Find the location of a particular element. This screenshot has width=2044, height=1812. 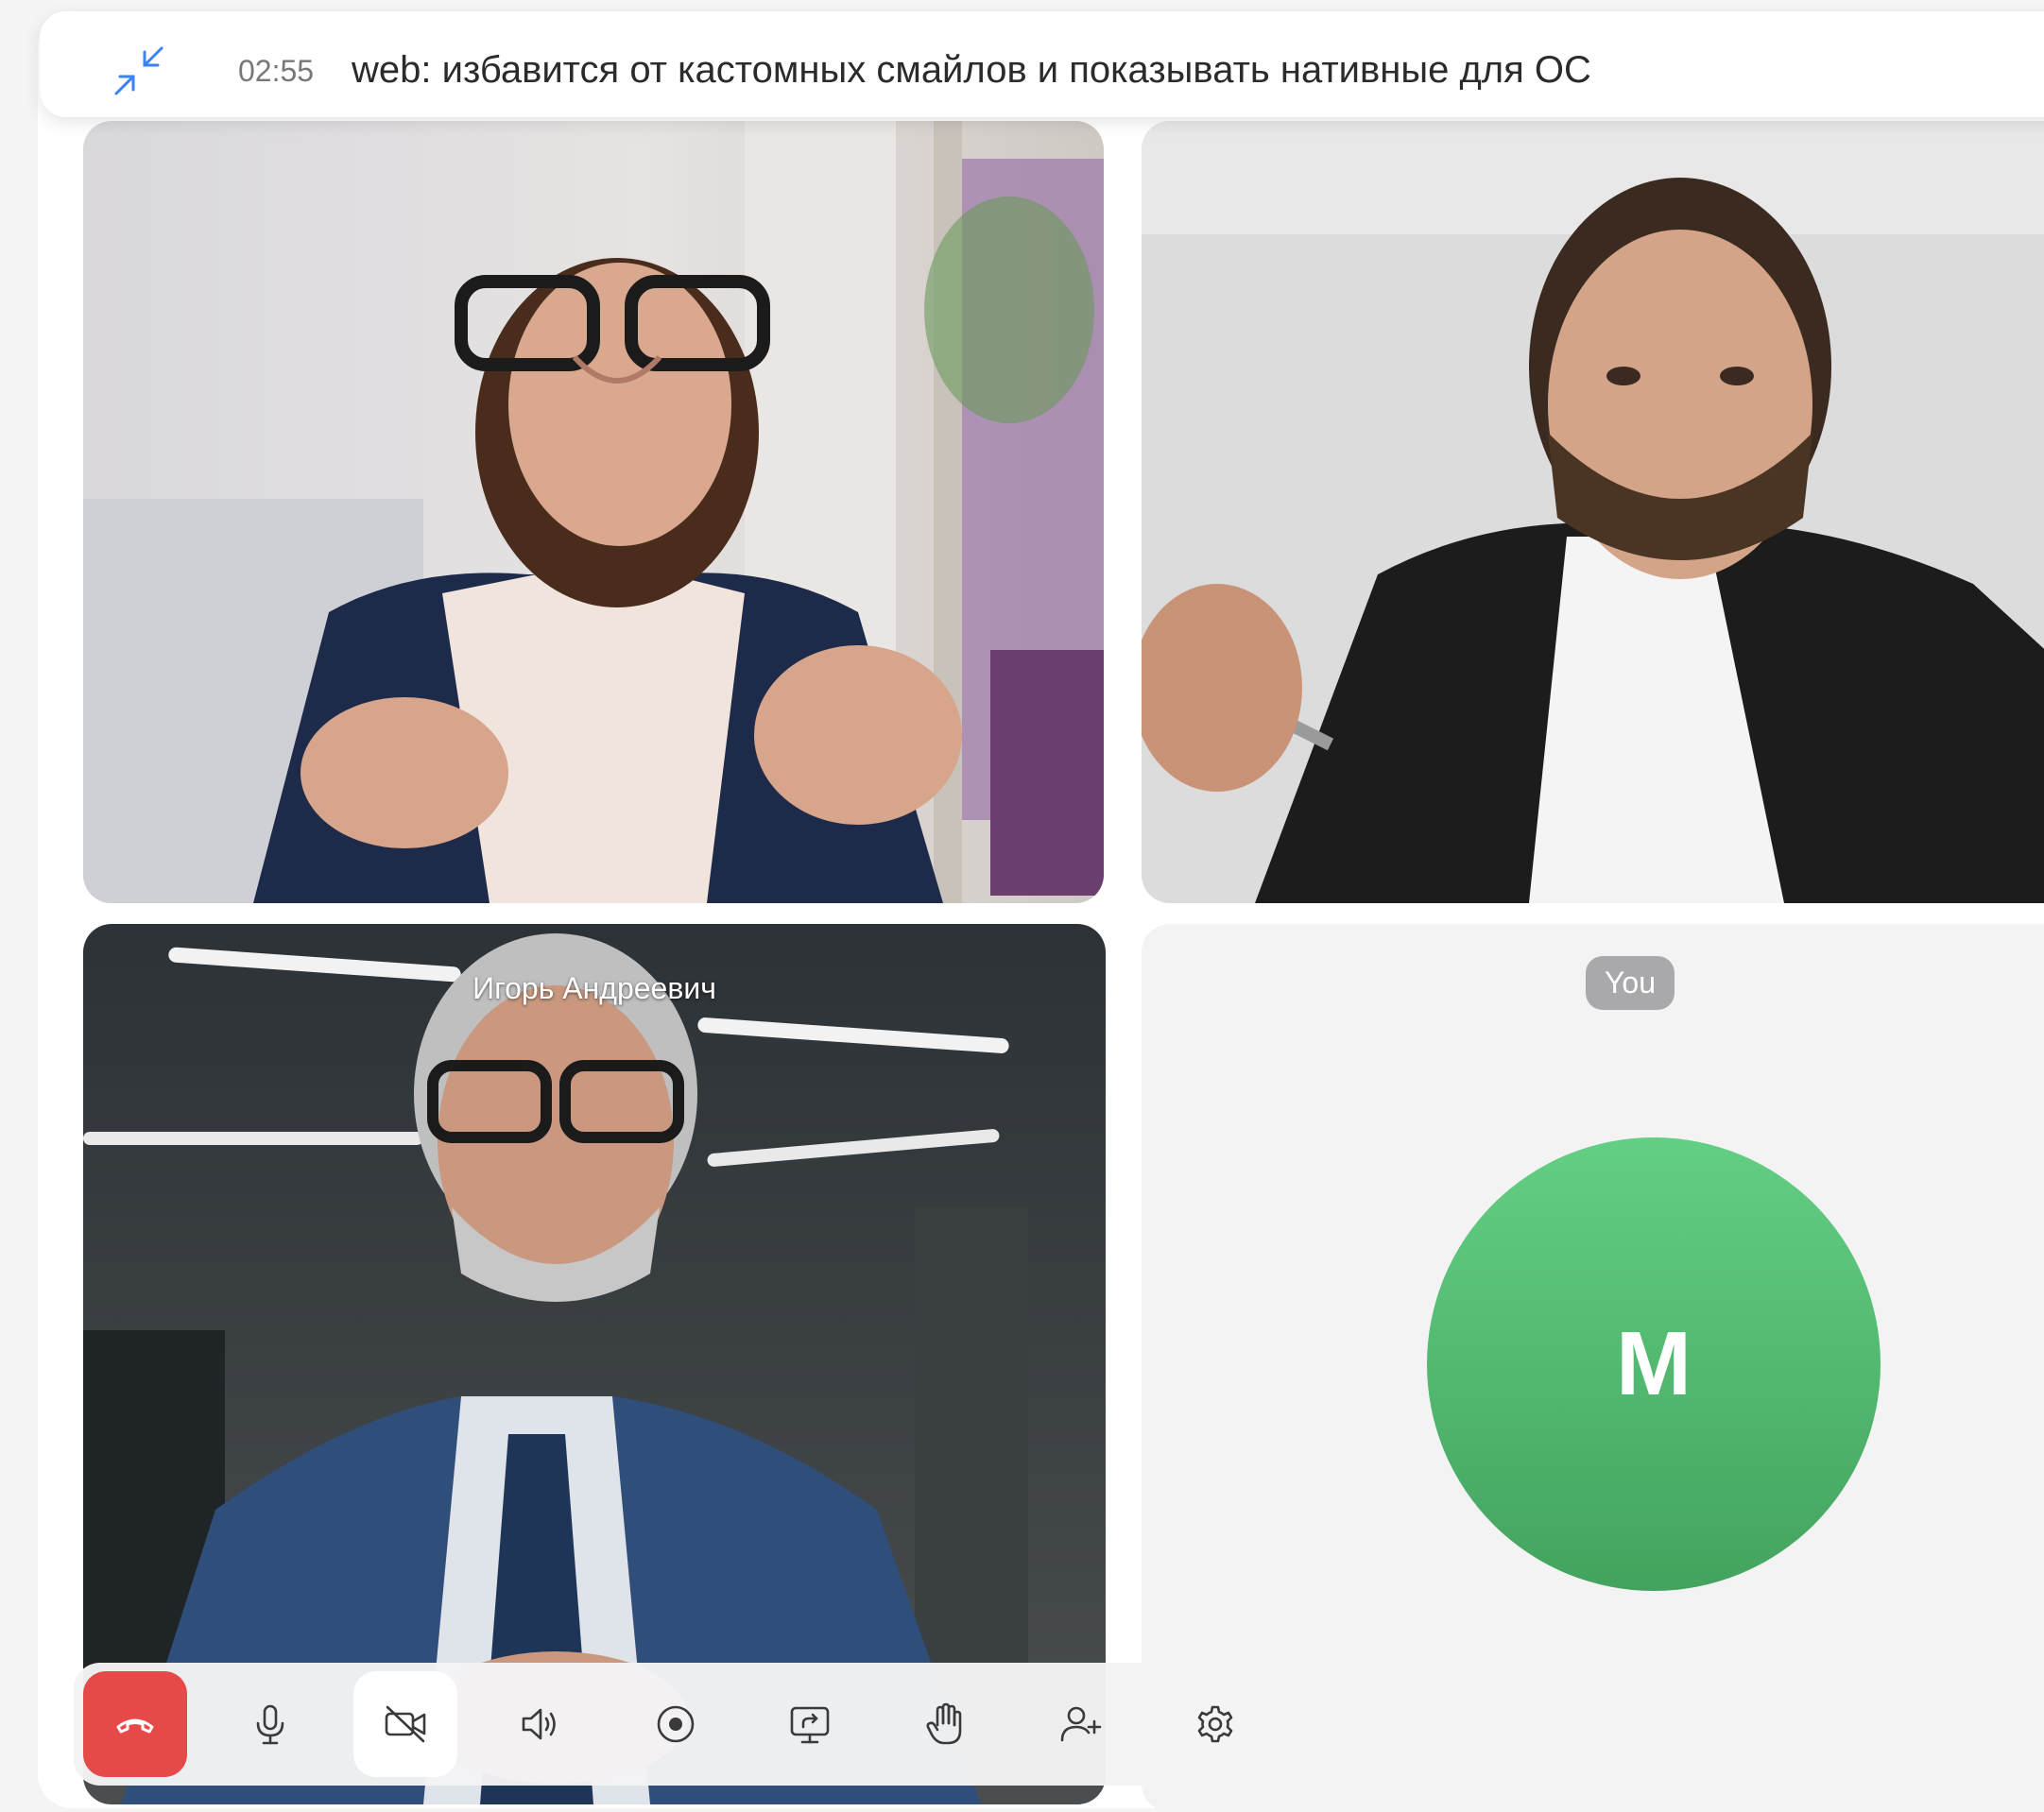

participant-name-label: Игорь Андреевич is located at coordinates (594, 988).